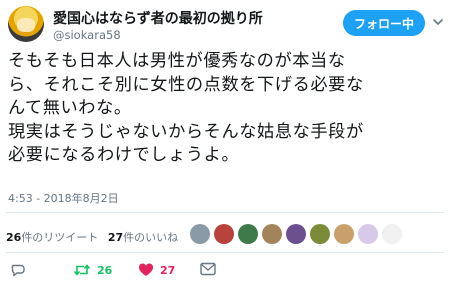 The width and height of the screenshot is (450, 291). I want to click on retweet-stat-label: 件のリツイート, so click(60, 237).